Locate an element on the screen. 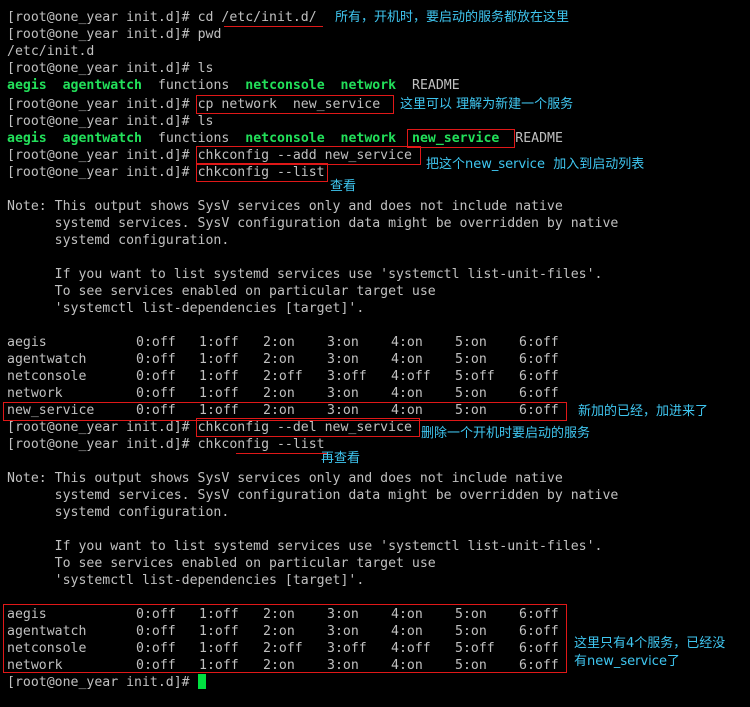  prompt-line-pwd: [root@one_year init.d]# pwd is located at coordinates (114, 34).